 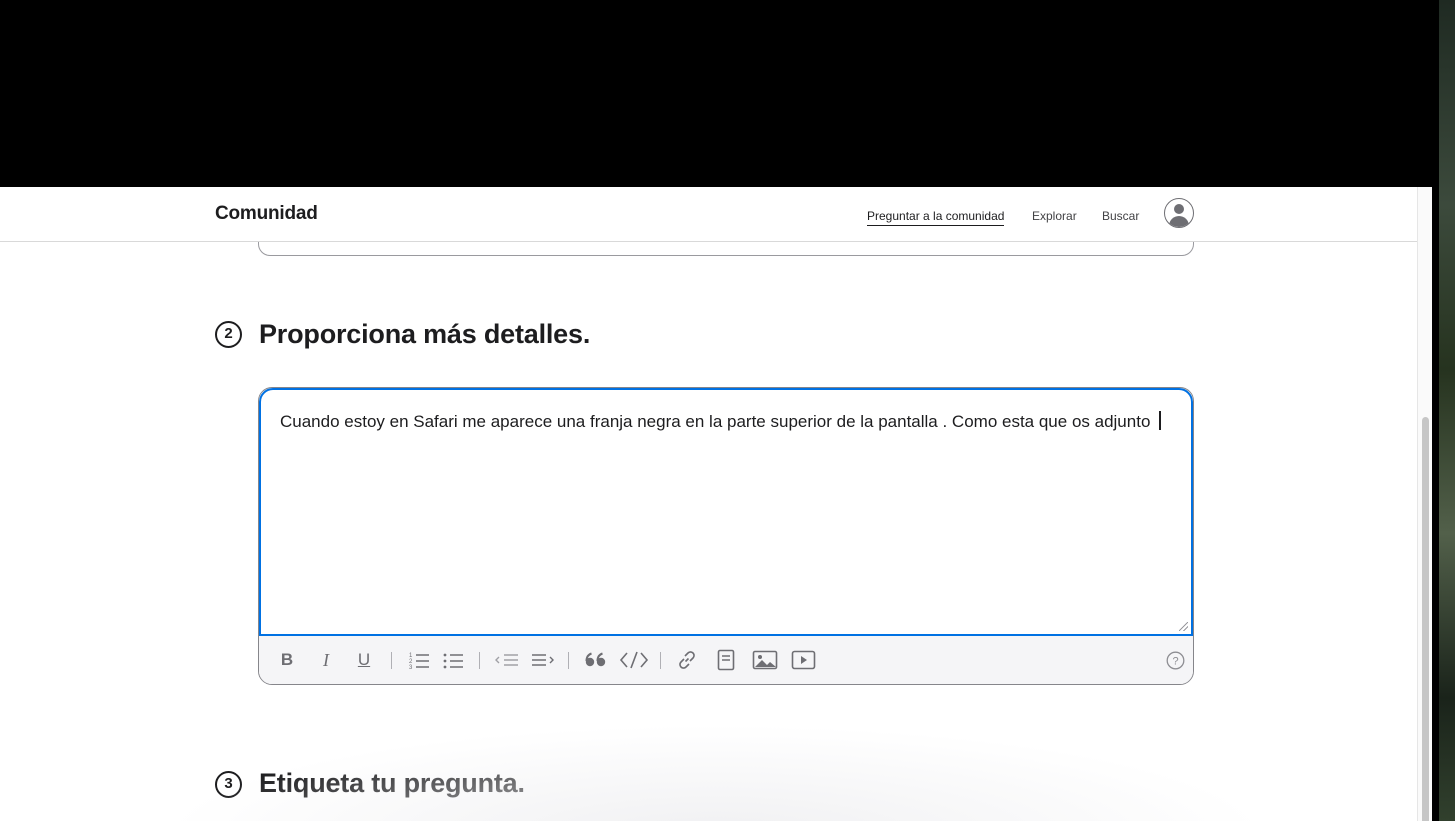 I want to click on step-title-tags: Etiqueta tu pregunta., so click(x=392, y=783).